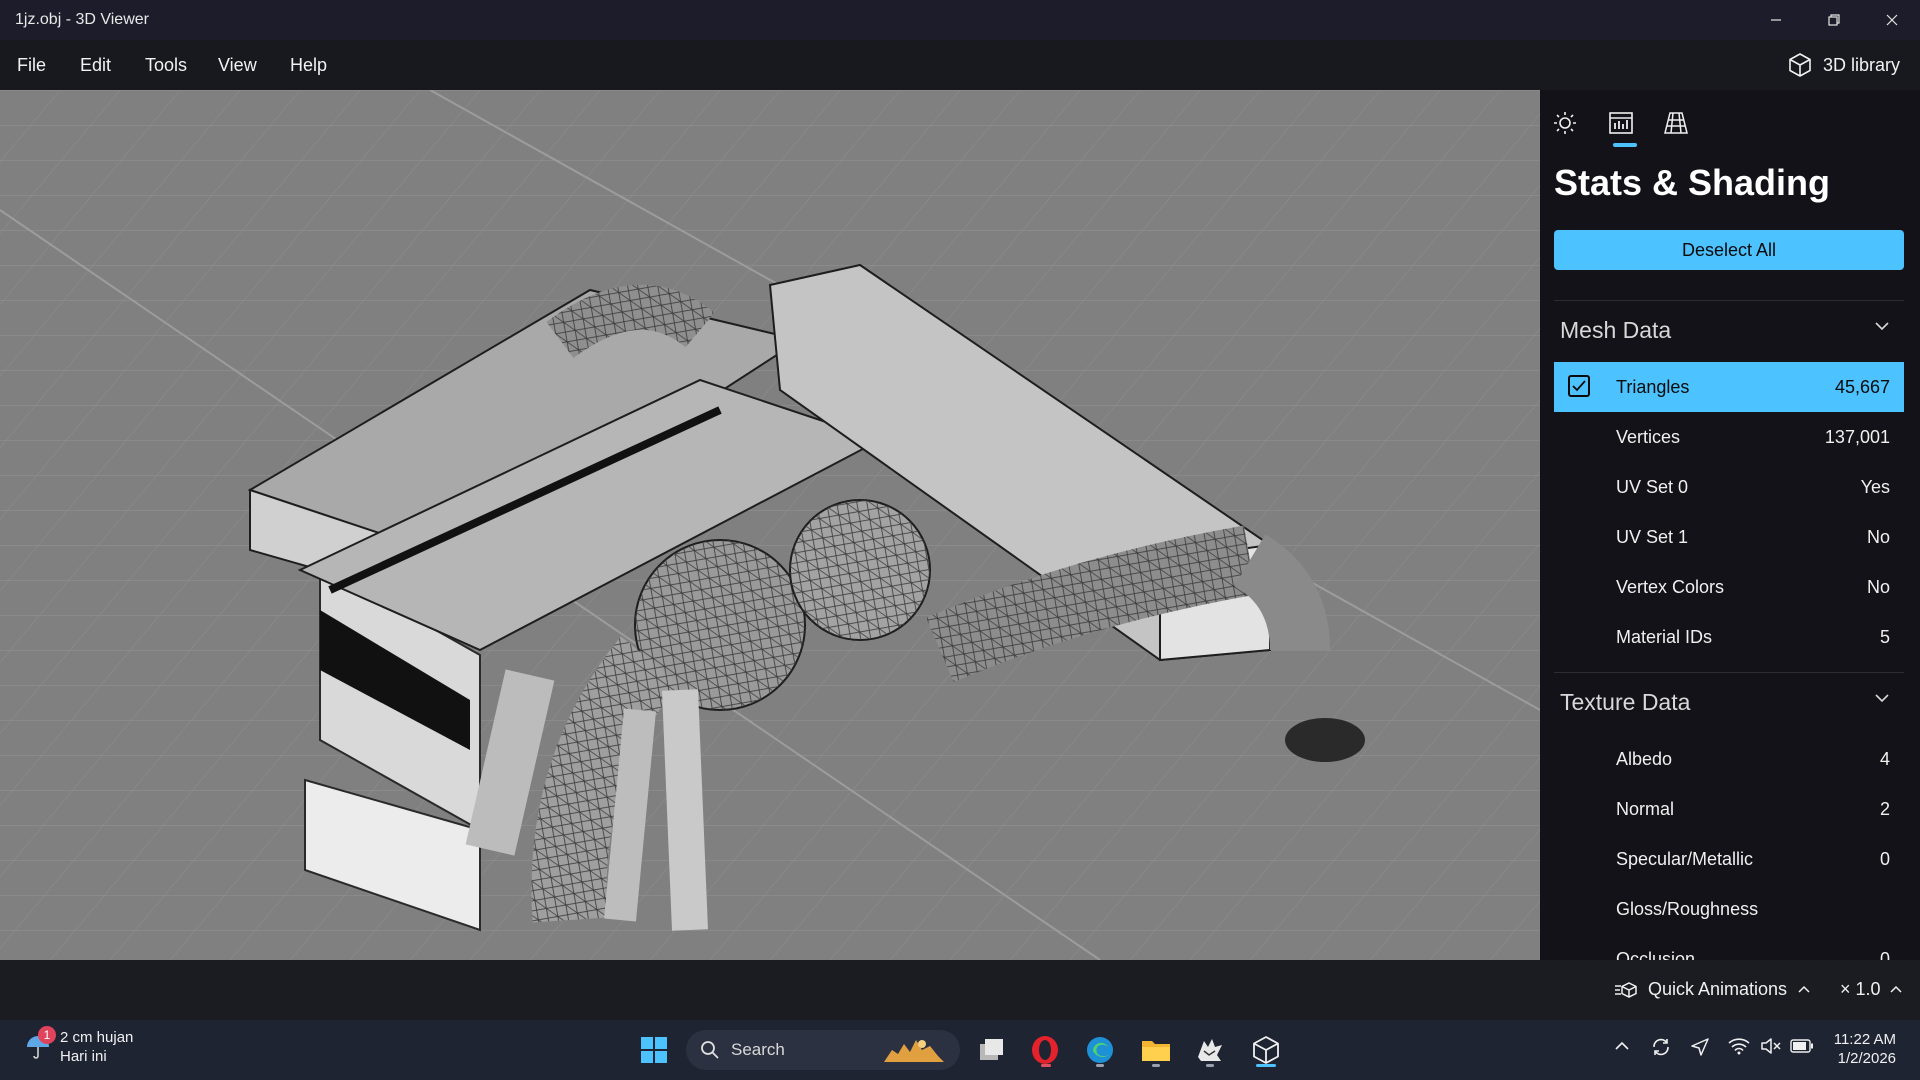  I want to click on mesh-row-uv-set-0: UV Set 0 Yes, so click(1729, 487).